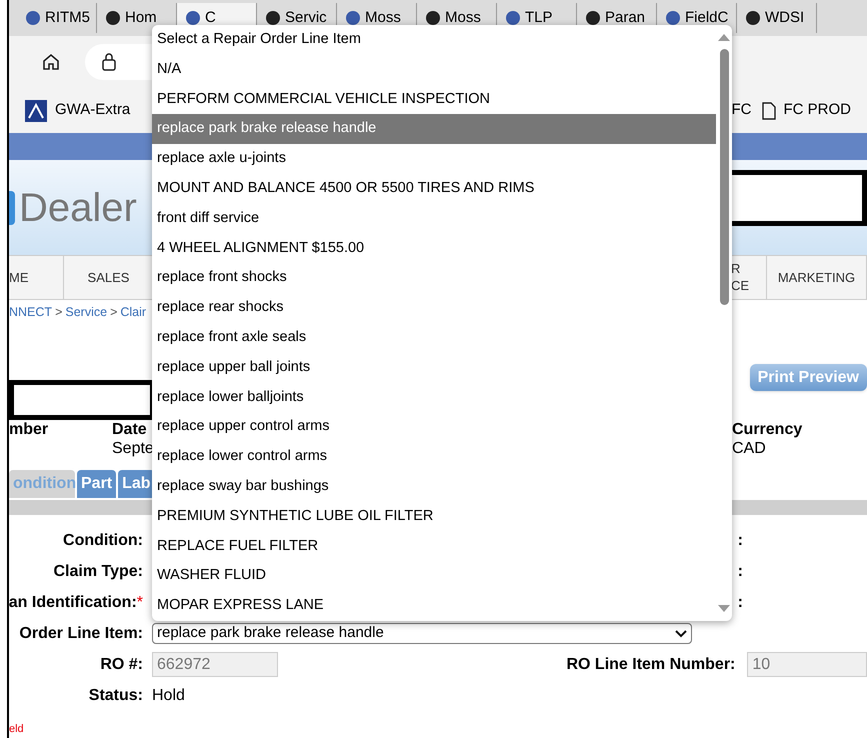 This screenshot has height=738, width=867. Describe the element at coordinates (17, 729) in the screenshot. I see `required-note: eld` at that location.